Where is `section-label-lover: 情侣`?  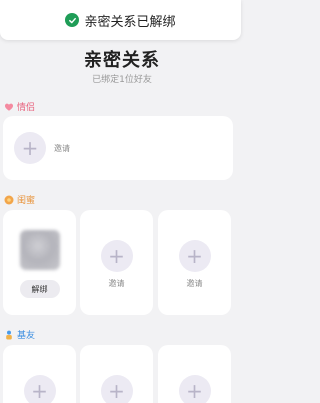
section-label-lover: 情侣 is located at coordinates (26, 108).